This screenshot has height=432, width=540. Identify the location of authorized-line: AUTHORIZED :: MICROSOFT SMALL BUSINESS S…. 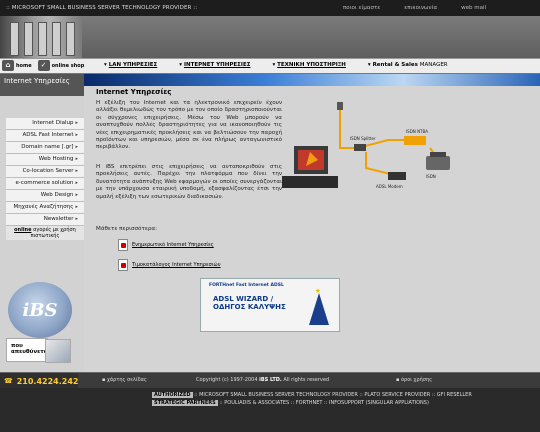
(312, 395).